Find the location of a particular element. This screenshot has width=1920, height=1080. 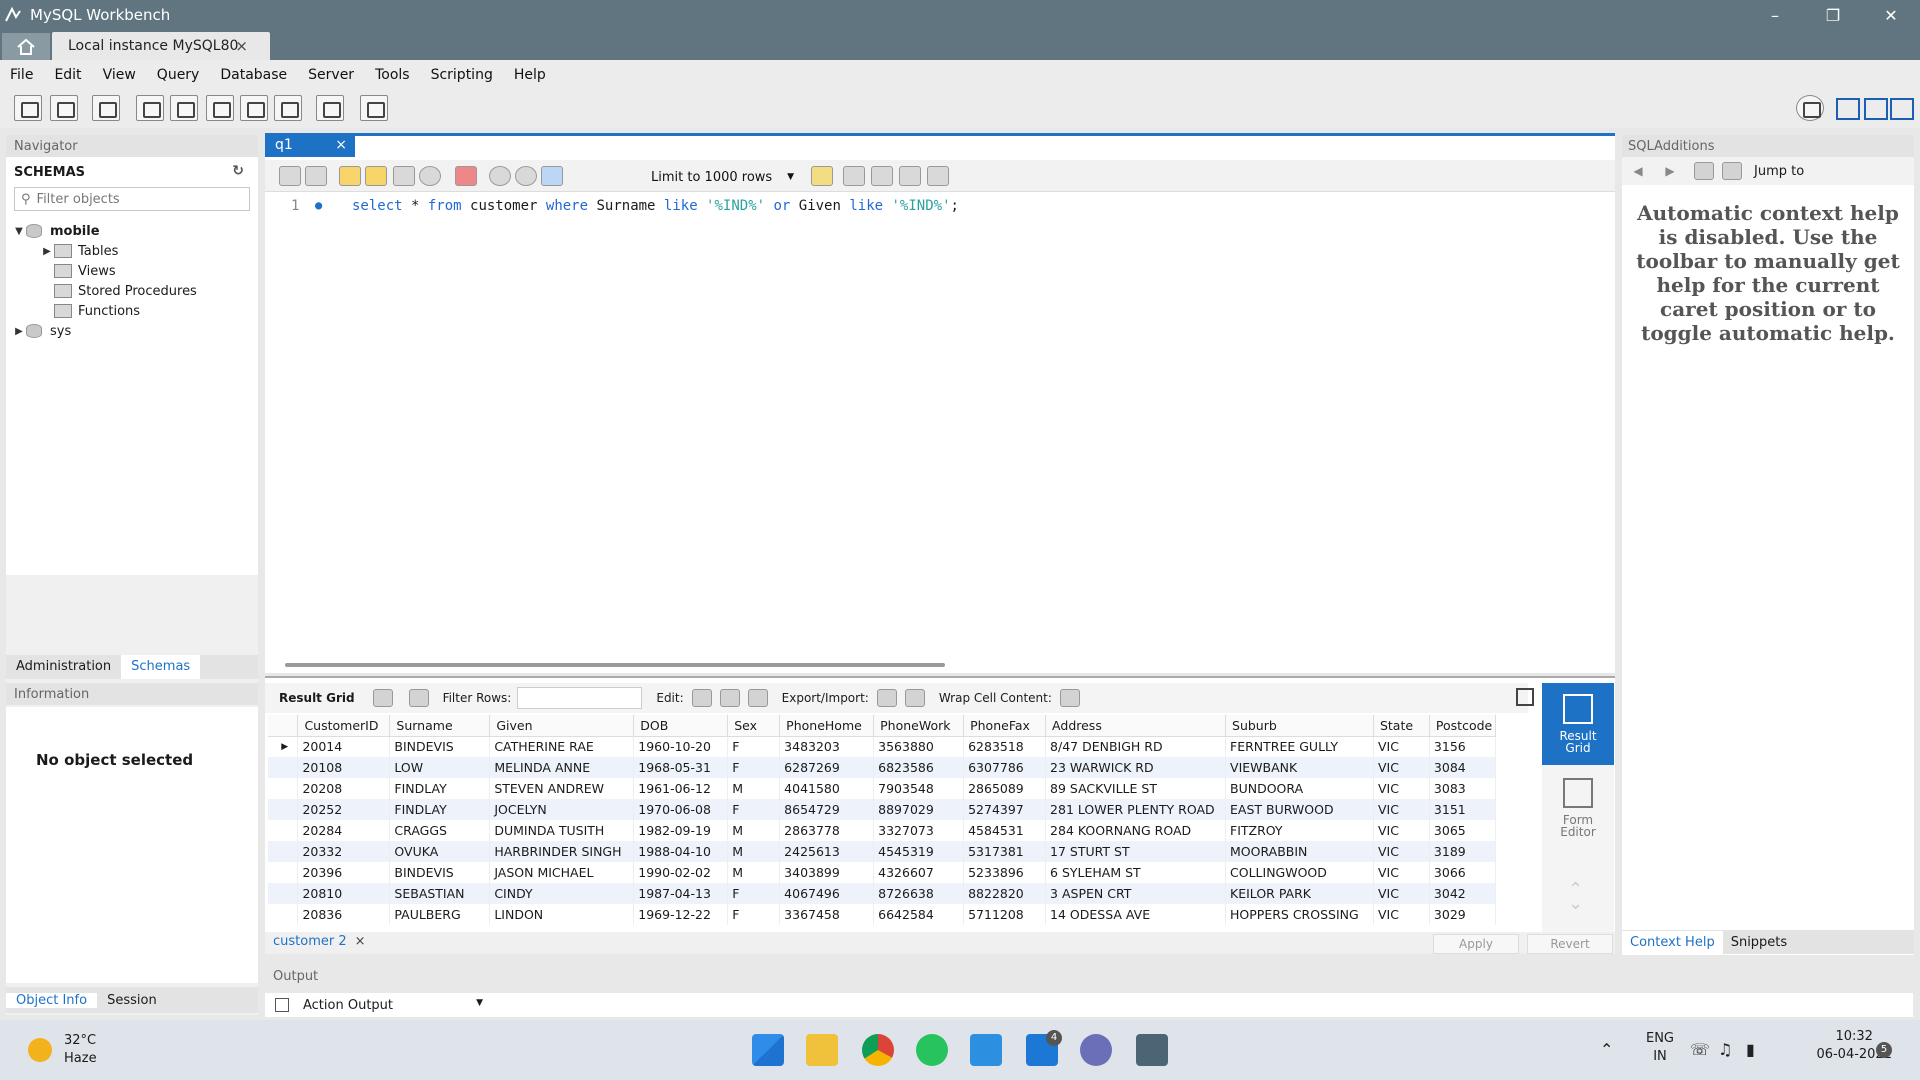

table-cell: CRAGGS is located at coordinates (440, 830).